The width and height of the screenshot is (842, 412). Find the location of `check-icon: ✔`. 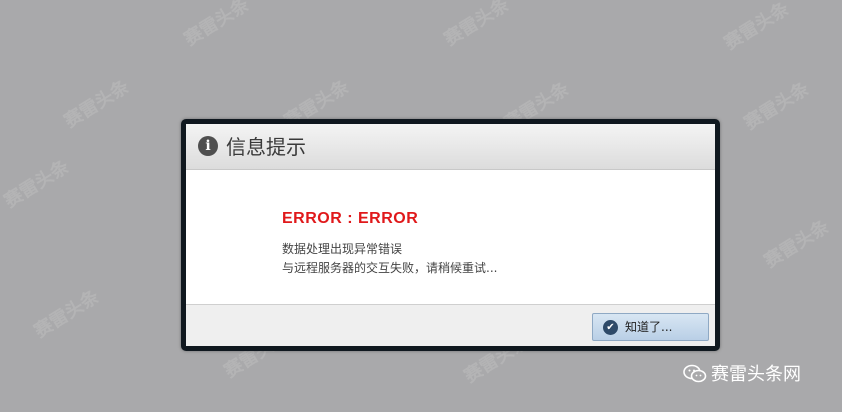

check-icon: ✔ is located at coordinates (610, 327).